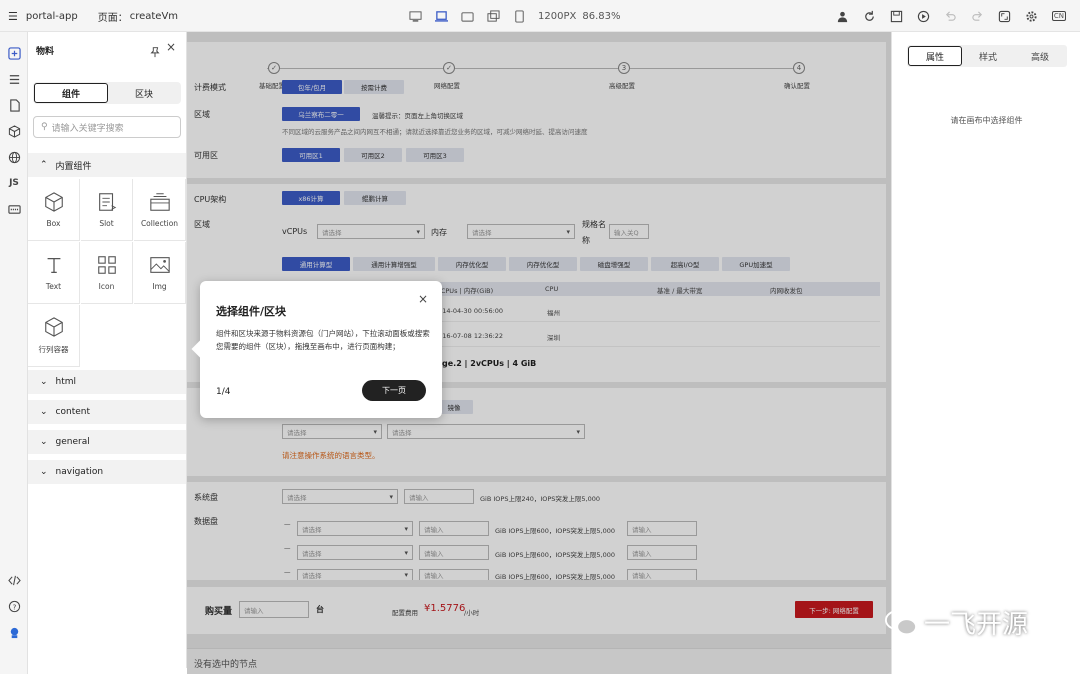 The image size is (1080, 674). I want to click on globe-icon, so click(14, 157).